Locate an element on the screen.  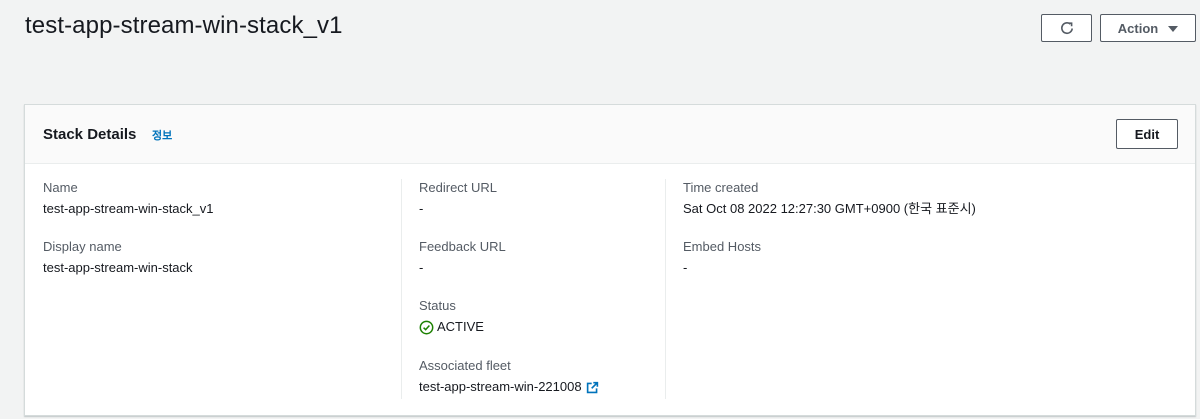
caret-down-icon is located at coordinates (1173, 29).